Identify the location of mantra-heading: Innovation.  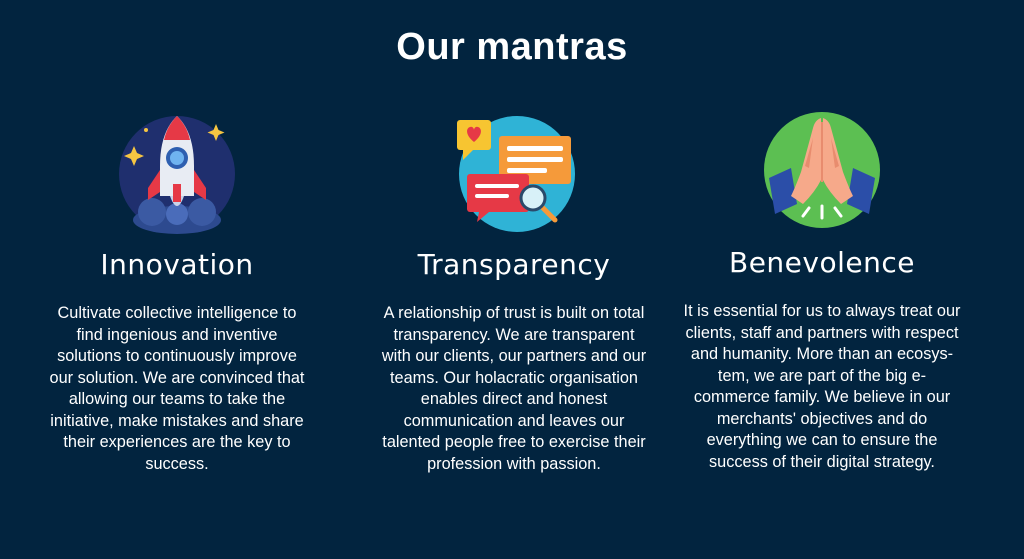
(177, 264).